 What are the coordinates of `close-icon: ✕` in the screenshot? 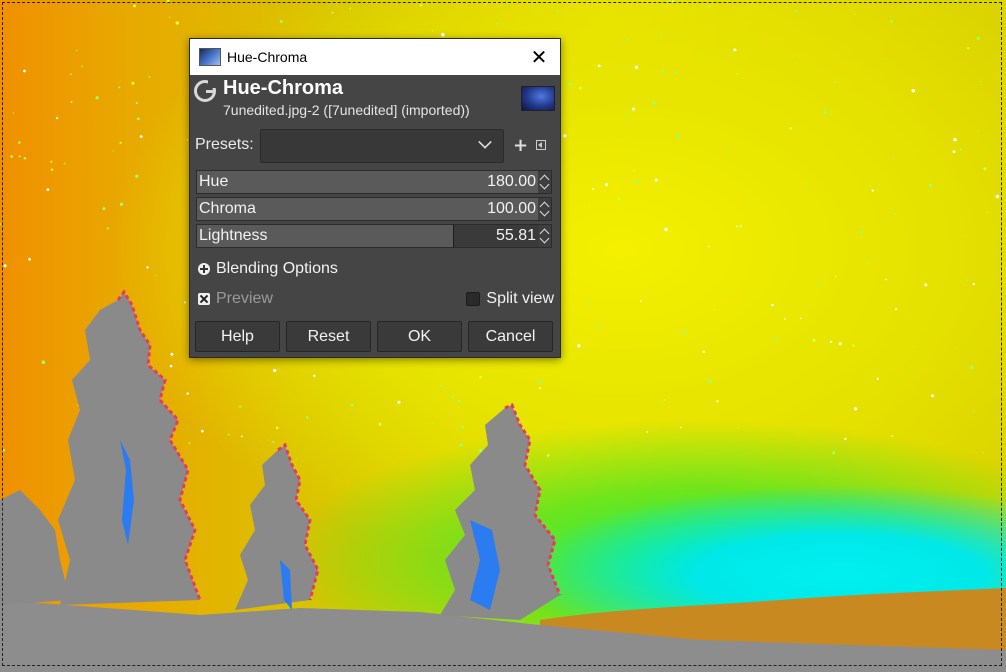 It's located at (539, 57).